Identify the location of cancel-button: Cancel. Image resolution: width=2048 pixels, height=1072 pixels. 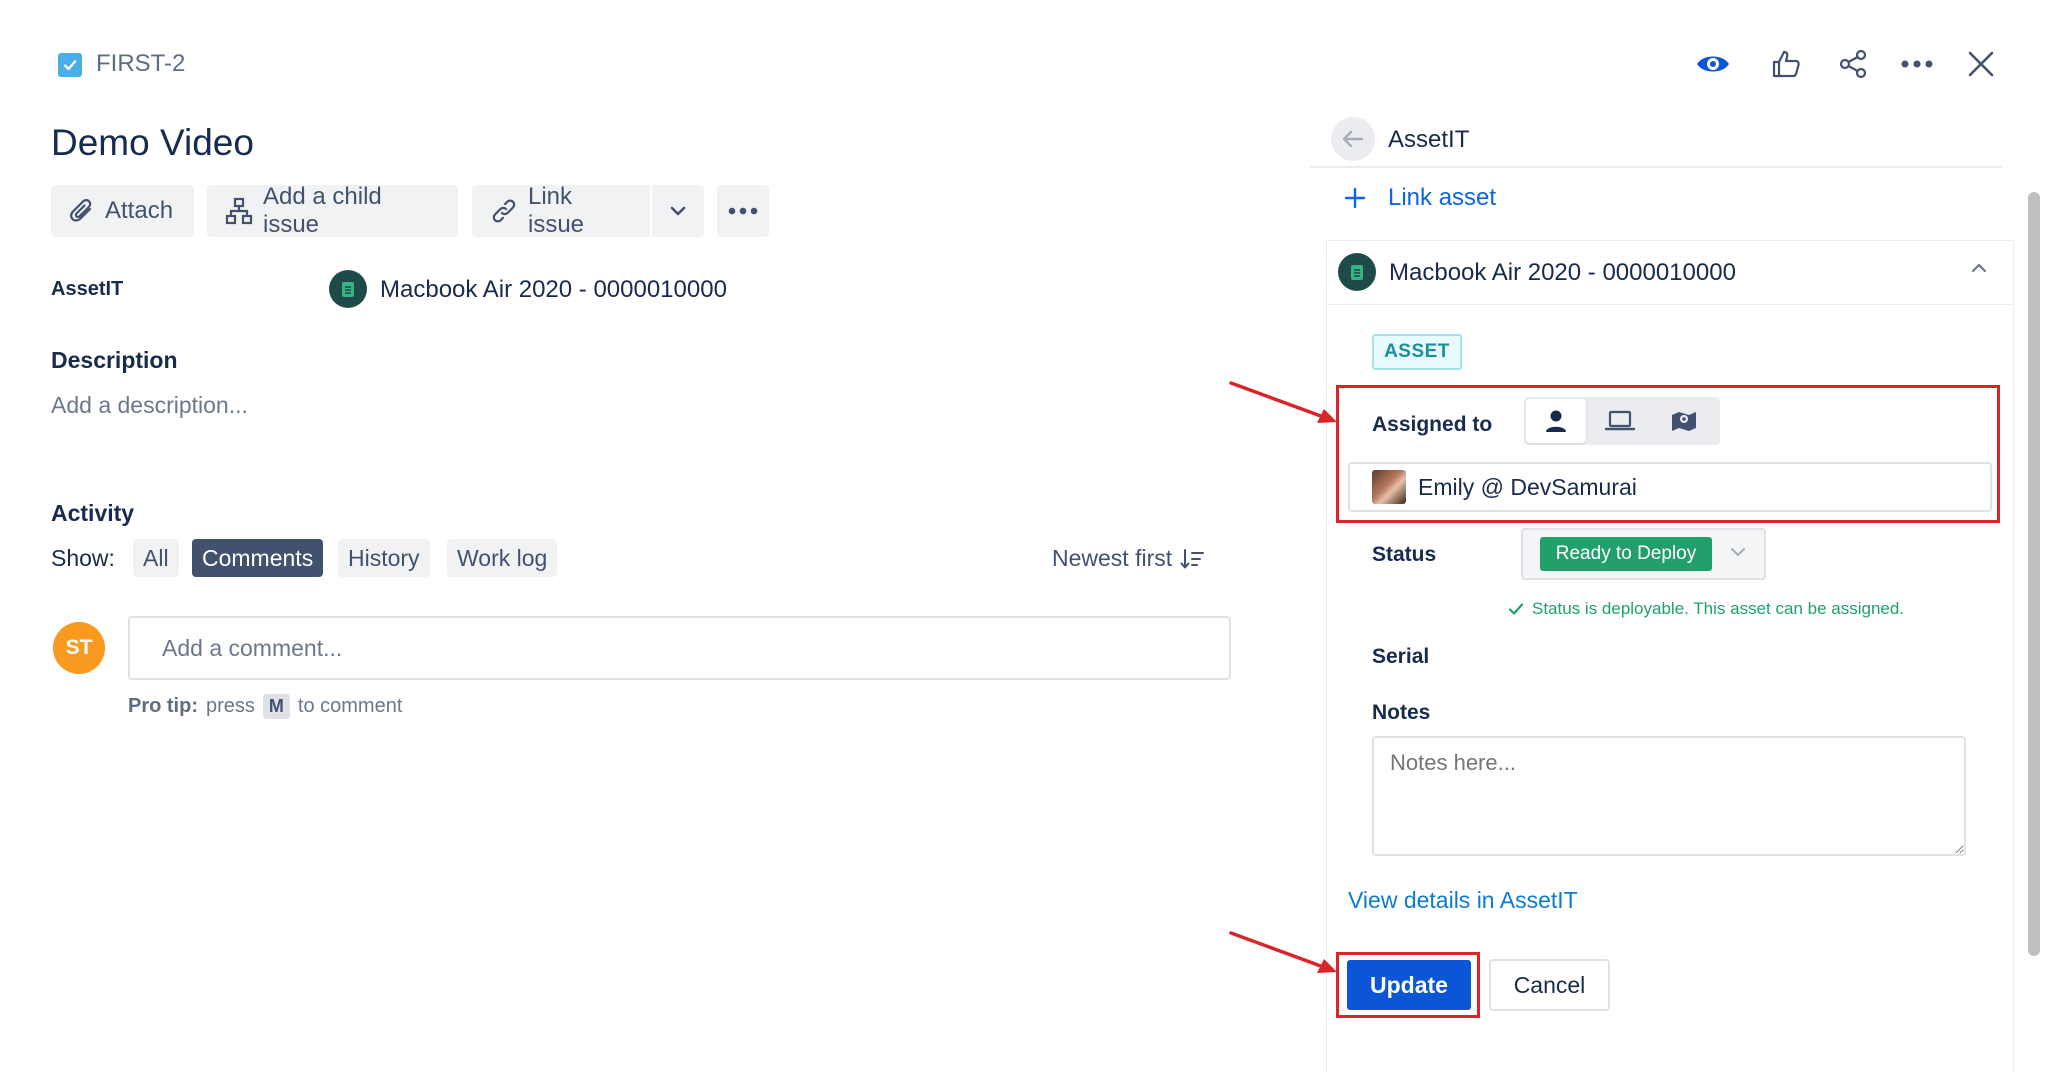
(1549, 985).